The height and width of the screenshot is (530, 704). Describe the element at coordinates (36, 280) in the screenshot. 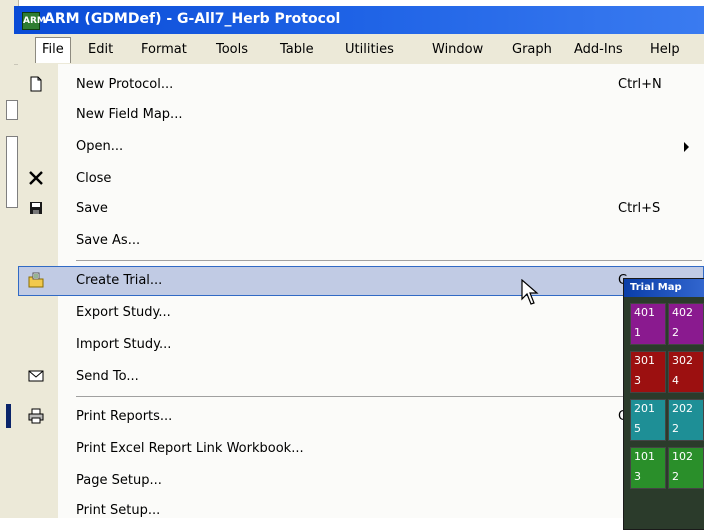

I see `create-trial-icon` at that location.